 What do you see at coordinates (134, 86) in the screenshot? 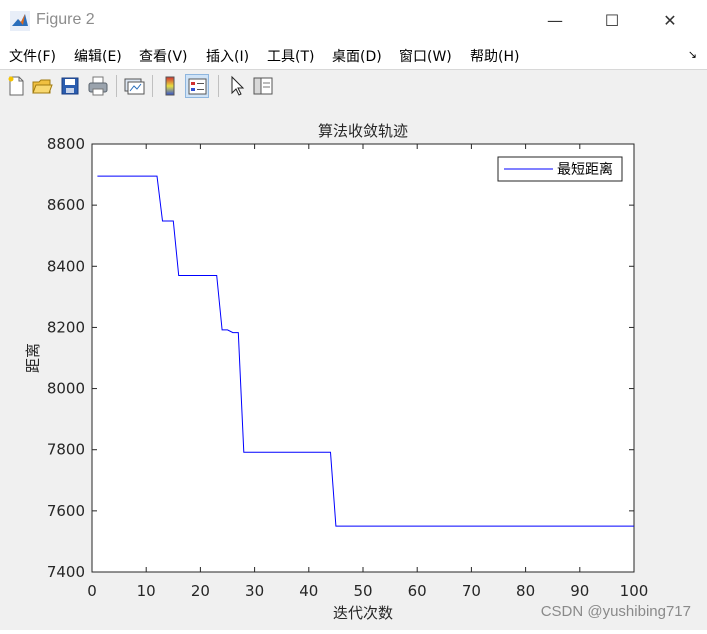
I see `link-plot-icon` at bounding box center [134, 86].